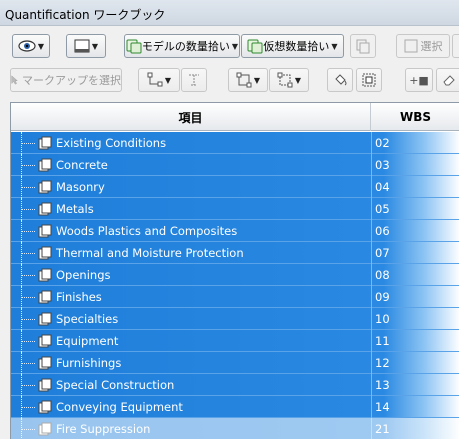 This screenshot has width=459, height=439. I want to click on rectangle-icon, so click(285, 80).